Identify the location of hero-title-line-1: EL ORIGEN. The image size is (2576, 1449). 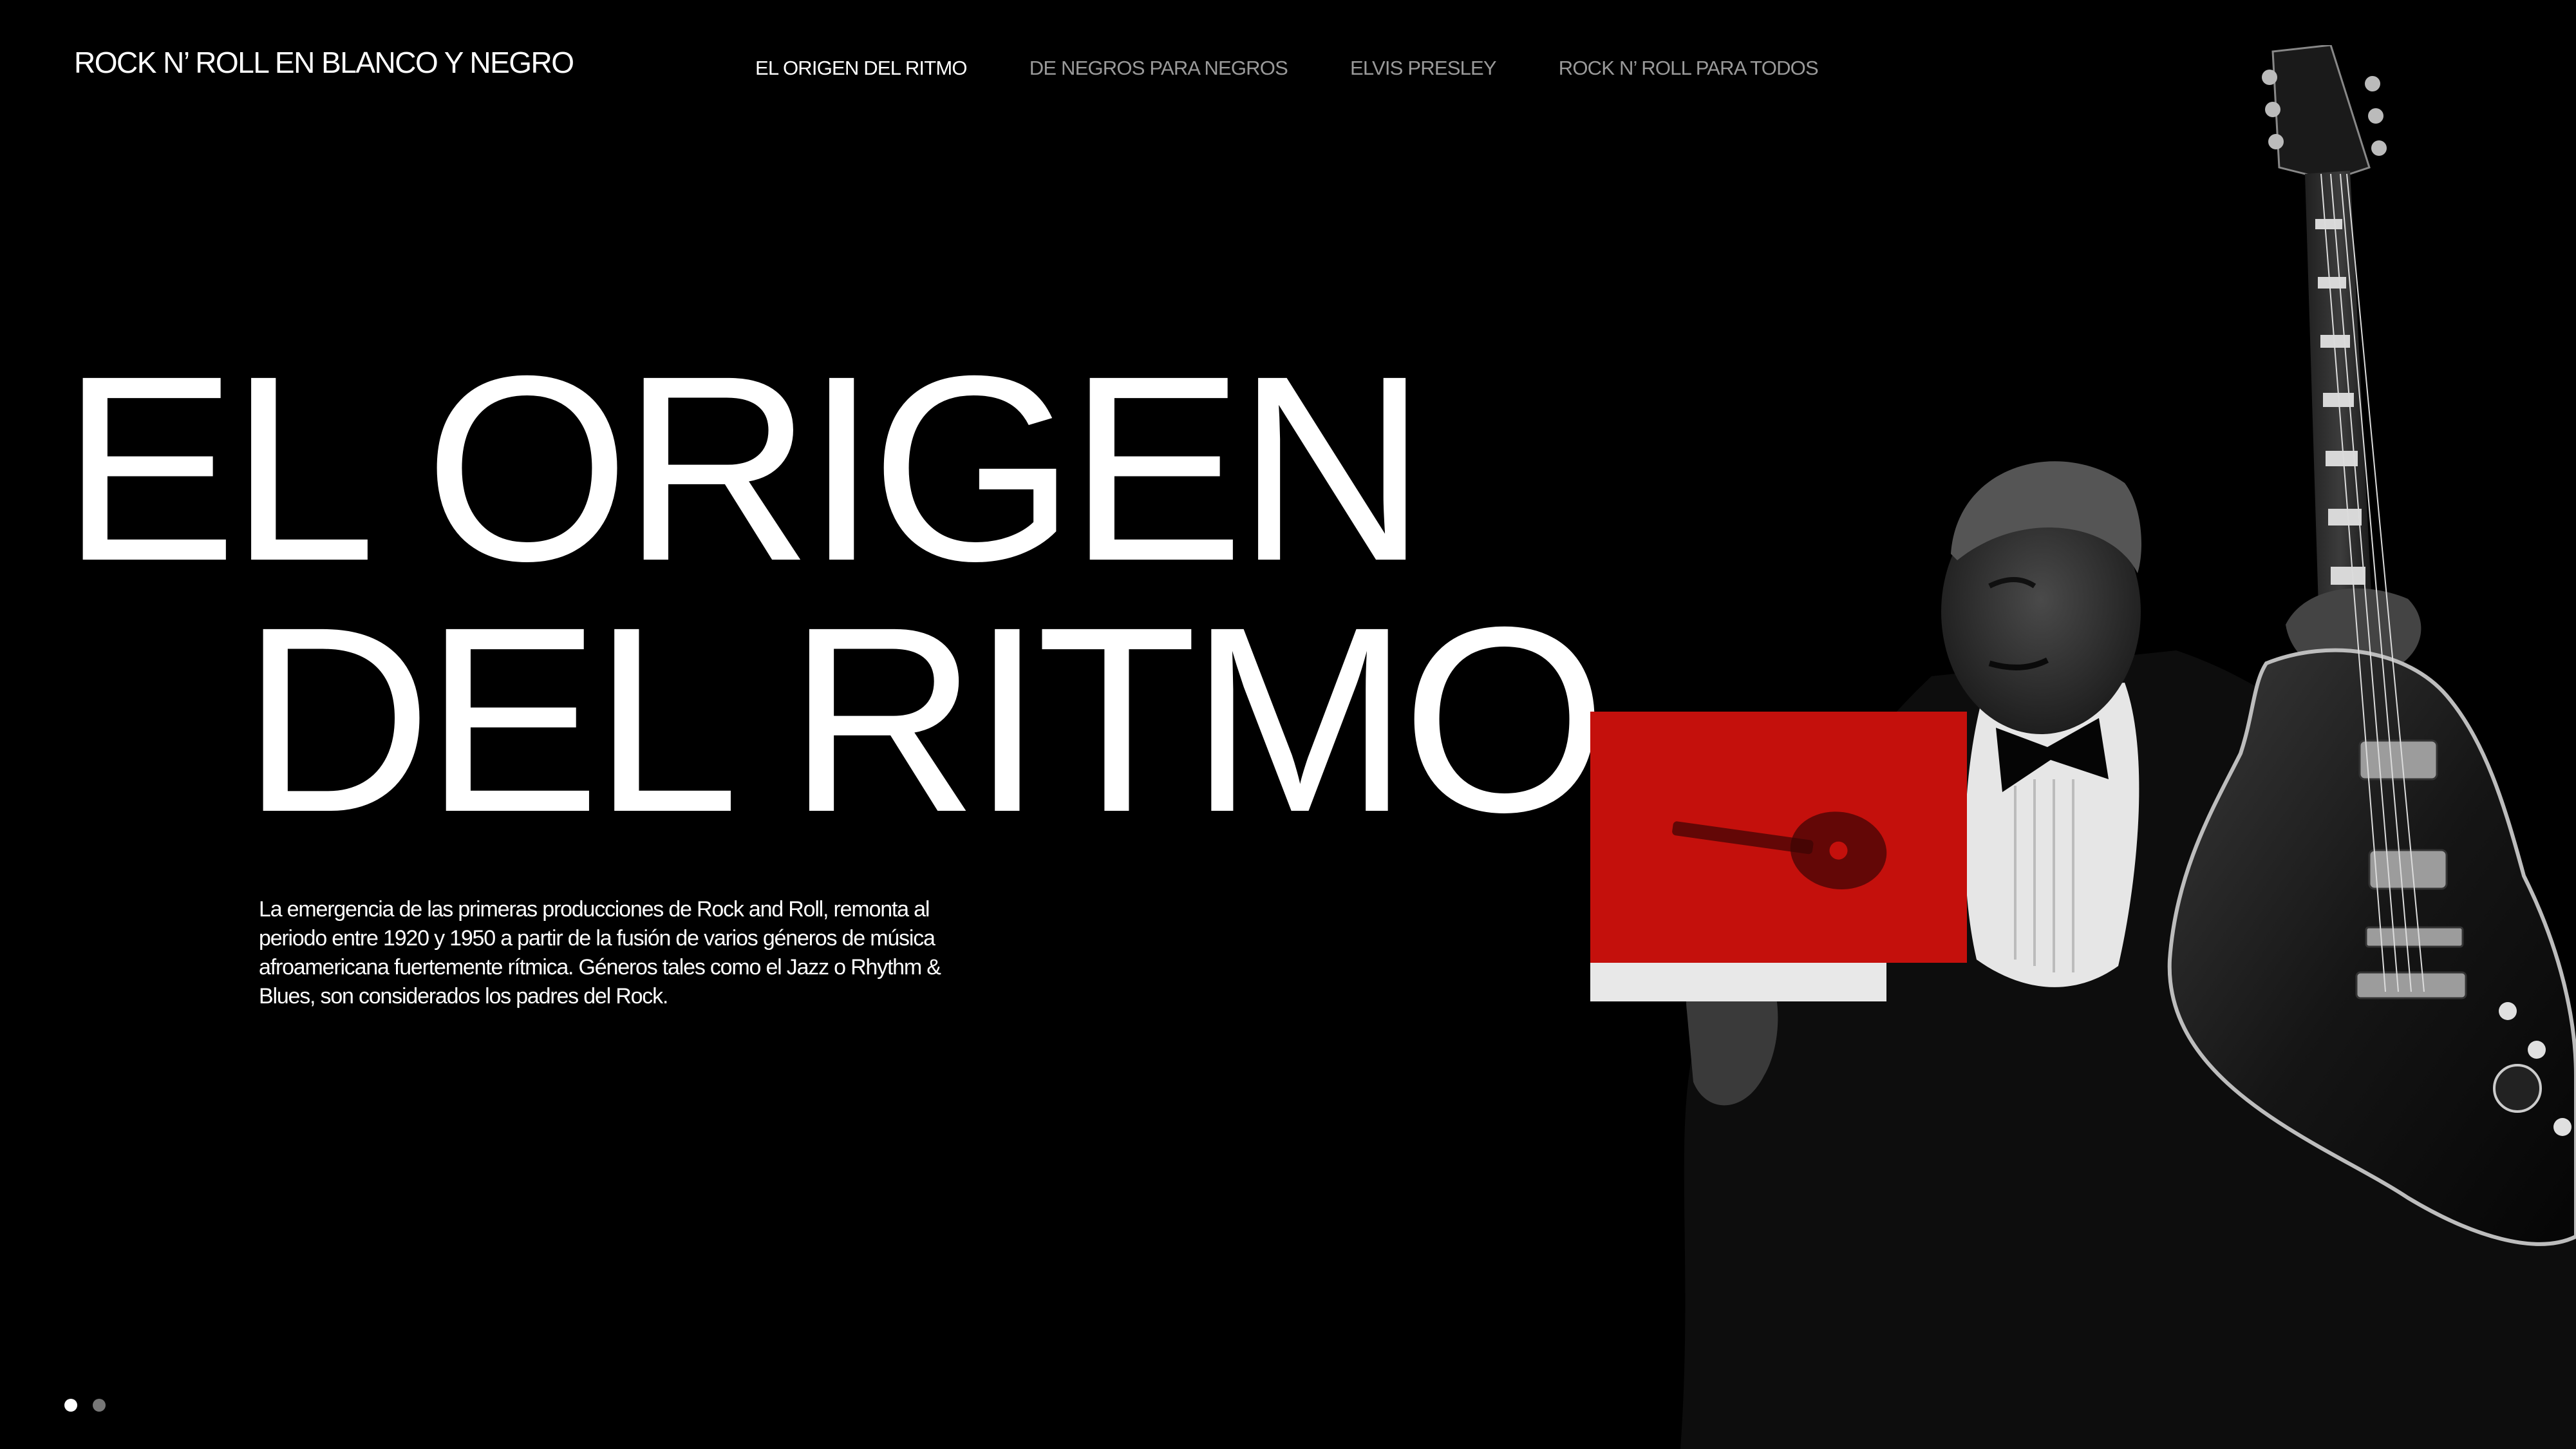
(744, 468).